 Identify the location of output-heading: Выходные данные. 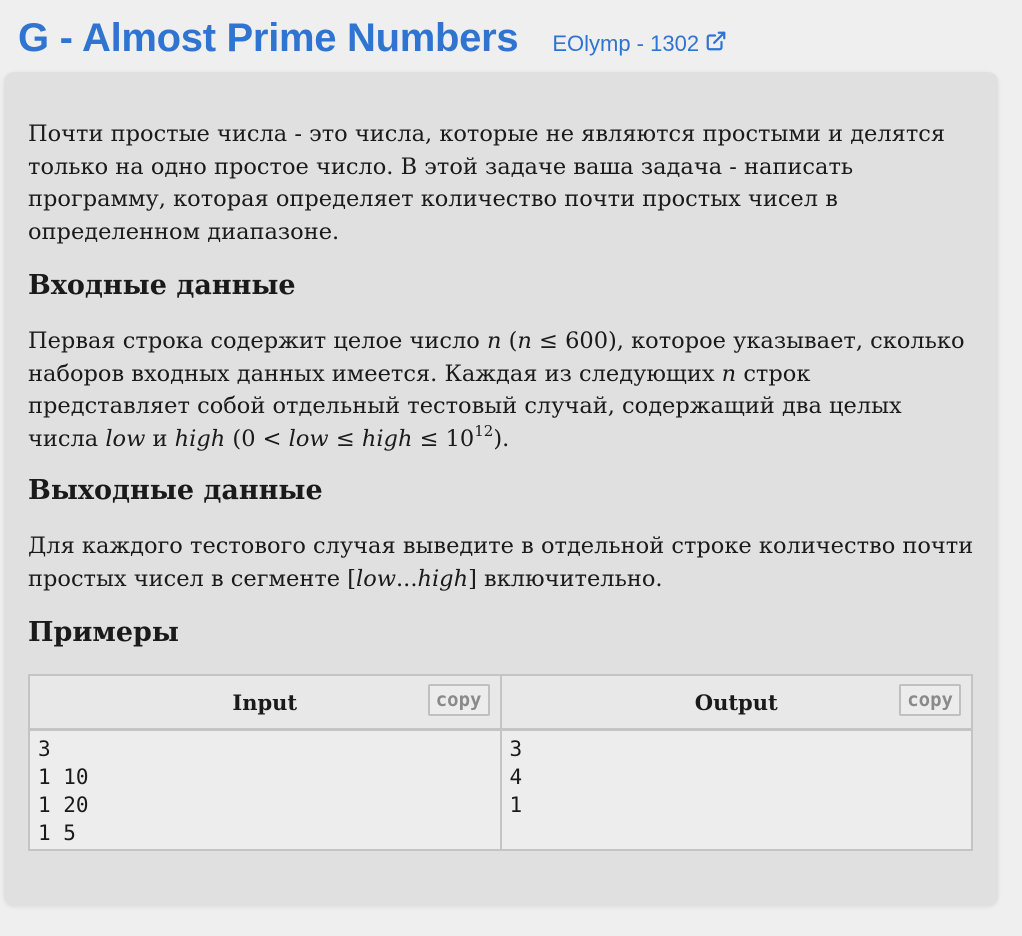
(175, 490).